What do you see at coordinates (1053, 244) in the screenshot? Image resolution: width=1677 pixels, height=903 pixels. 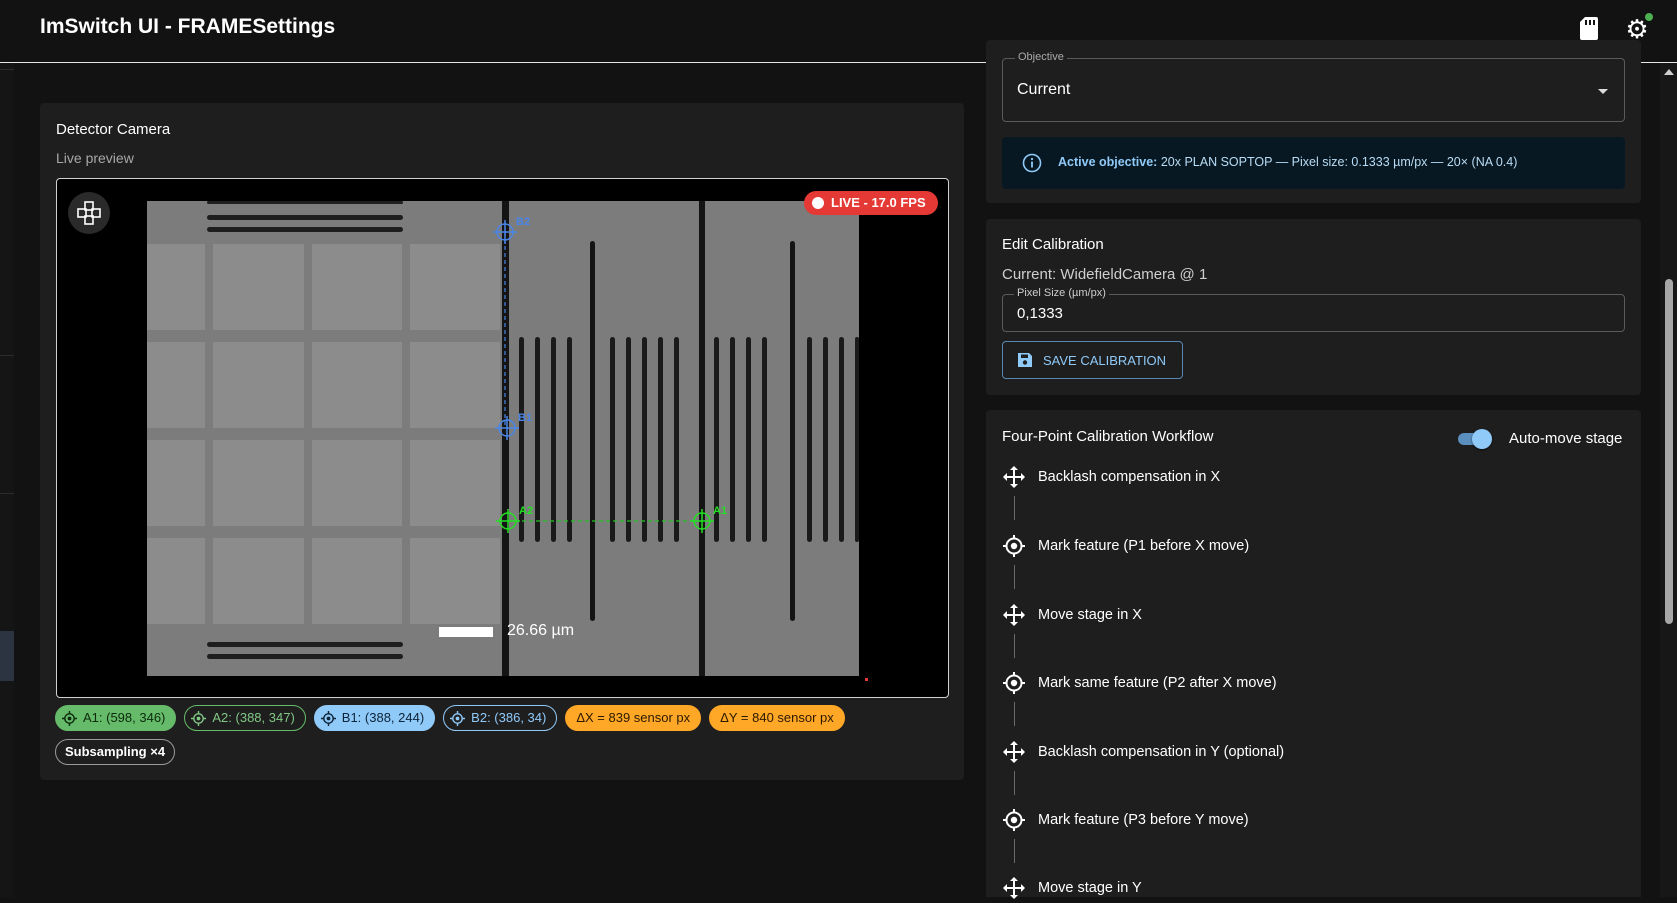 I see `edit-calibration-title: Edit Calibration` at bounding box center [1053, 244].